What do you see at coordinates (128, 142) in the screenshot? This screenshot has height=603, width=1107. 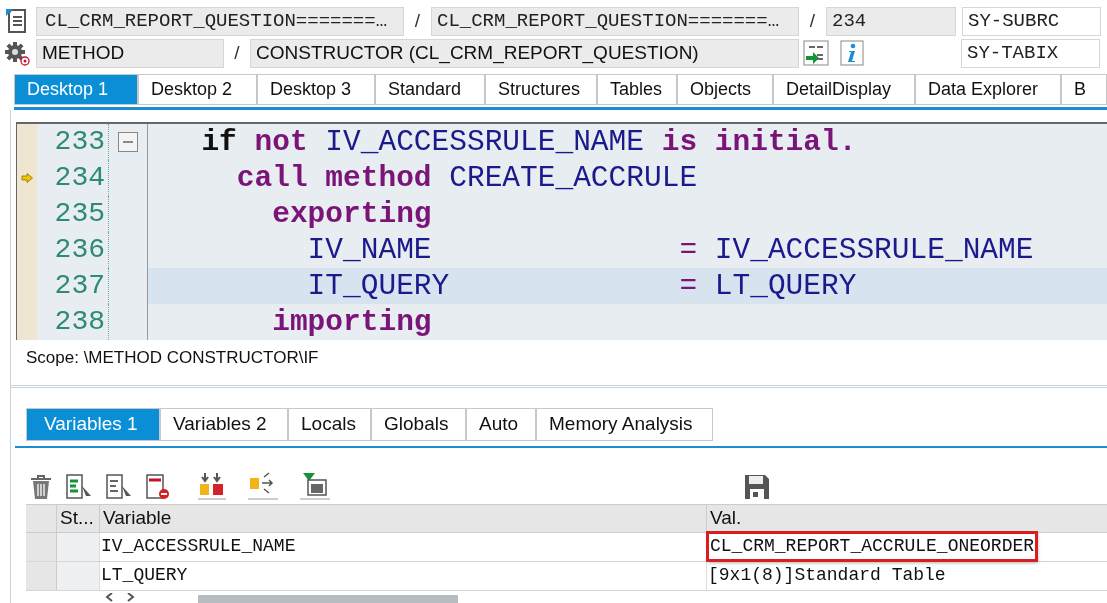 I see `collapse-icon` at bounding box center [128, 142].